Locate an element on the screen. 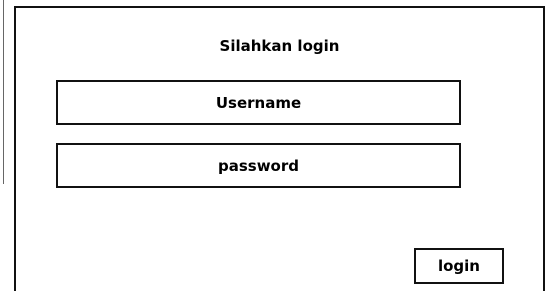 The height and width of the screenshot is (293, 547). username-input: Username is located at coordinates (258, 102).